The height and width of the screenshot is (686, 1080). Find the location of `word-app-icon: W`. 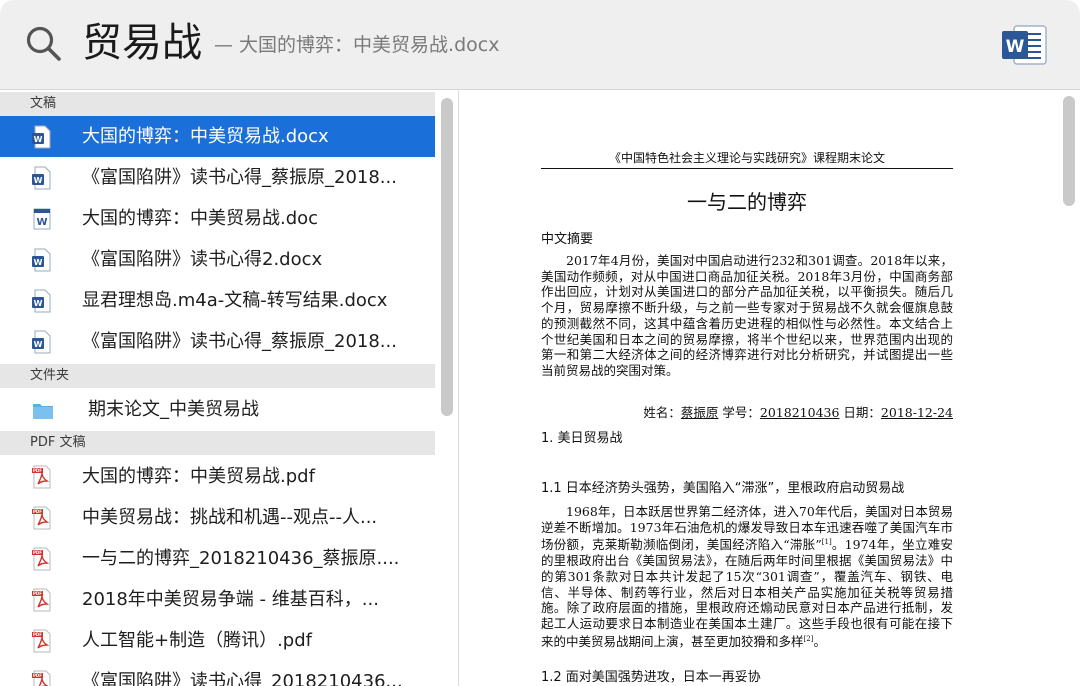

word-app-icon: W is located at coordinates (1024, 45).